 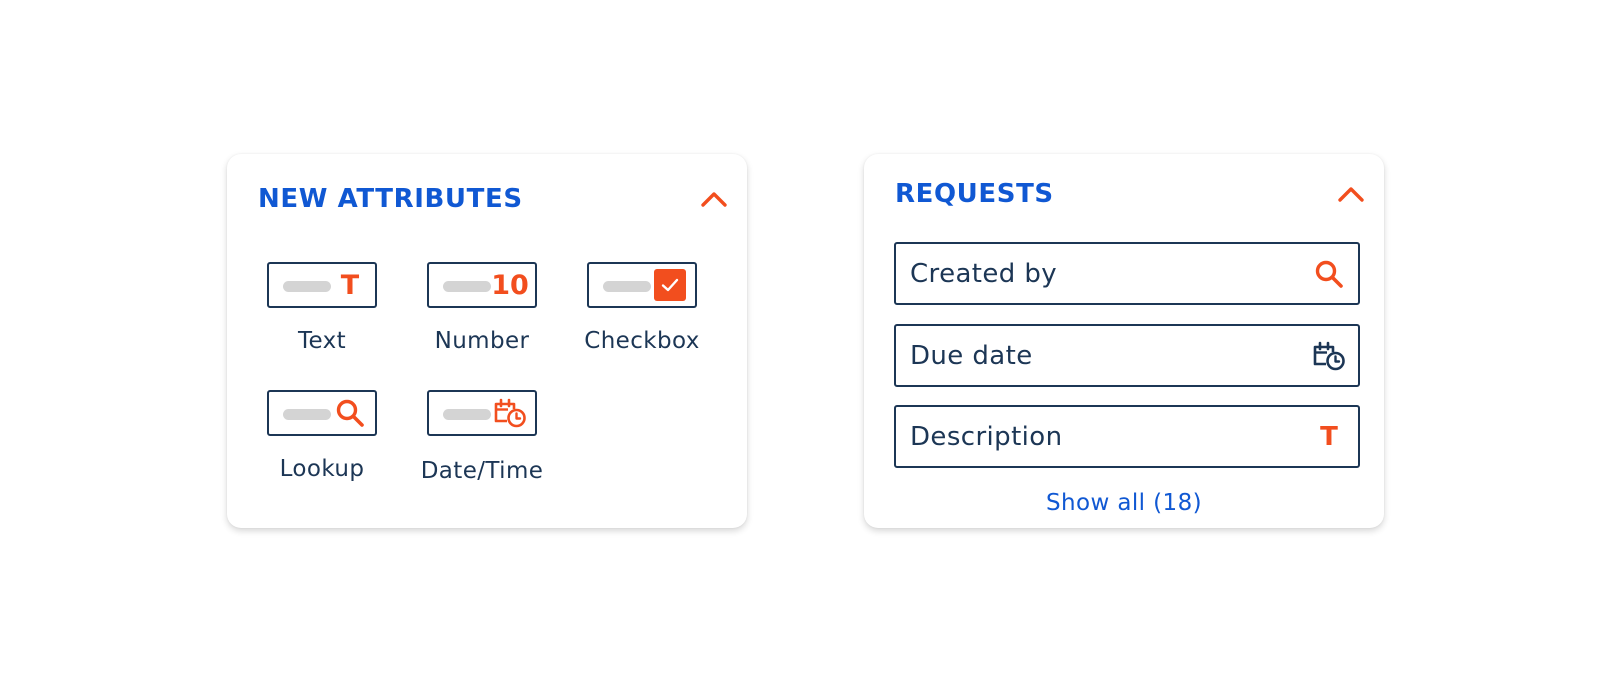 What do you see at coordinates (670, 285) in the screenshot?
I see `checkbox-checked-icon` at bounding box center [670, 285].